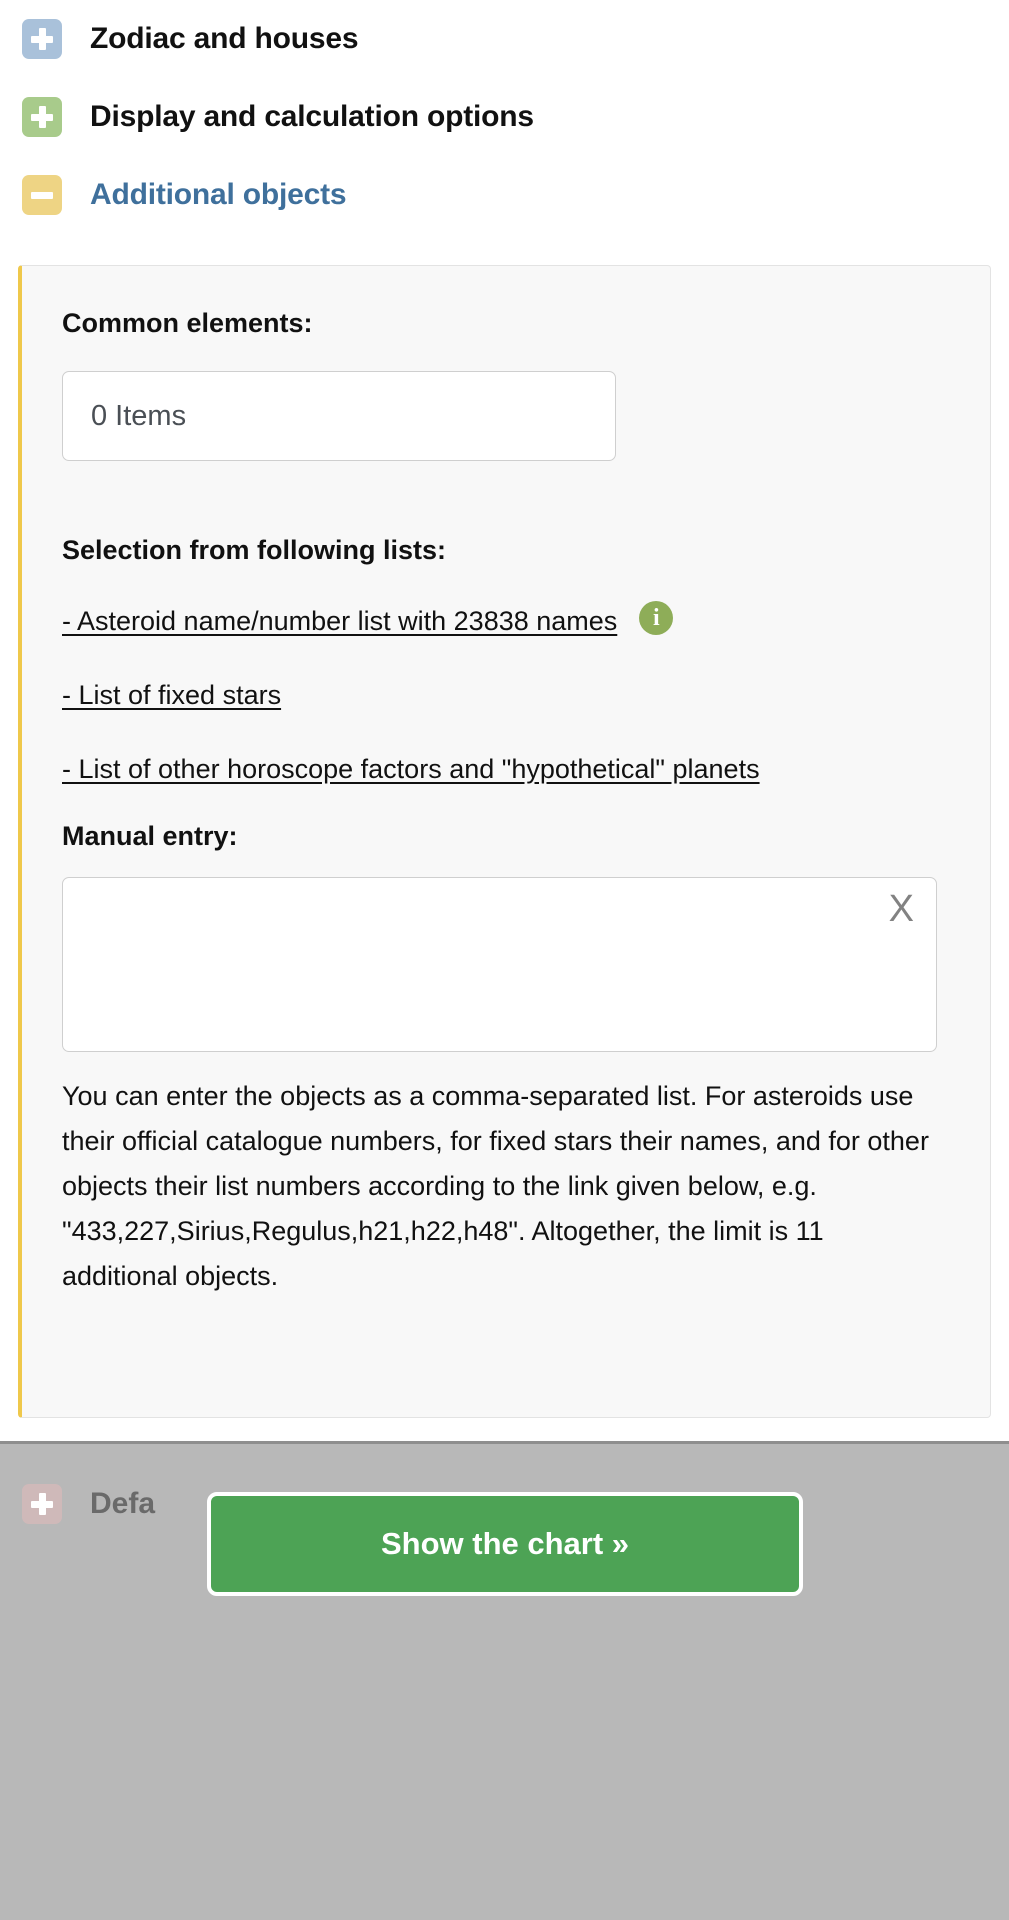  I want to click on common-elements-label: Common elements:, so click(187, 323).